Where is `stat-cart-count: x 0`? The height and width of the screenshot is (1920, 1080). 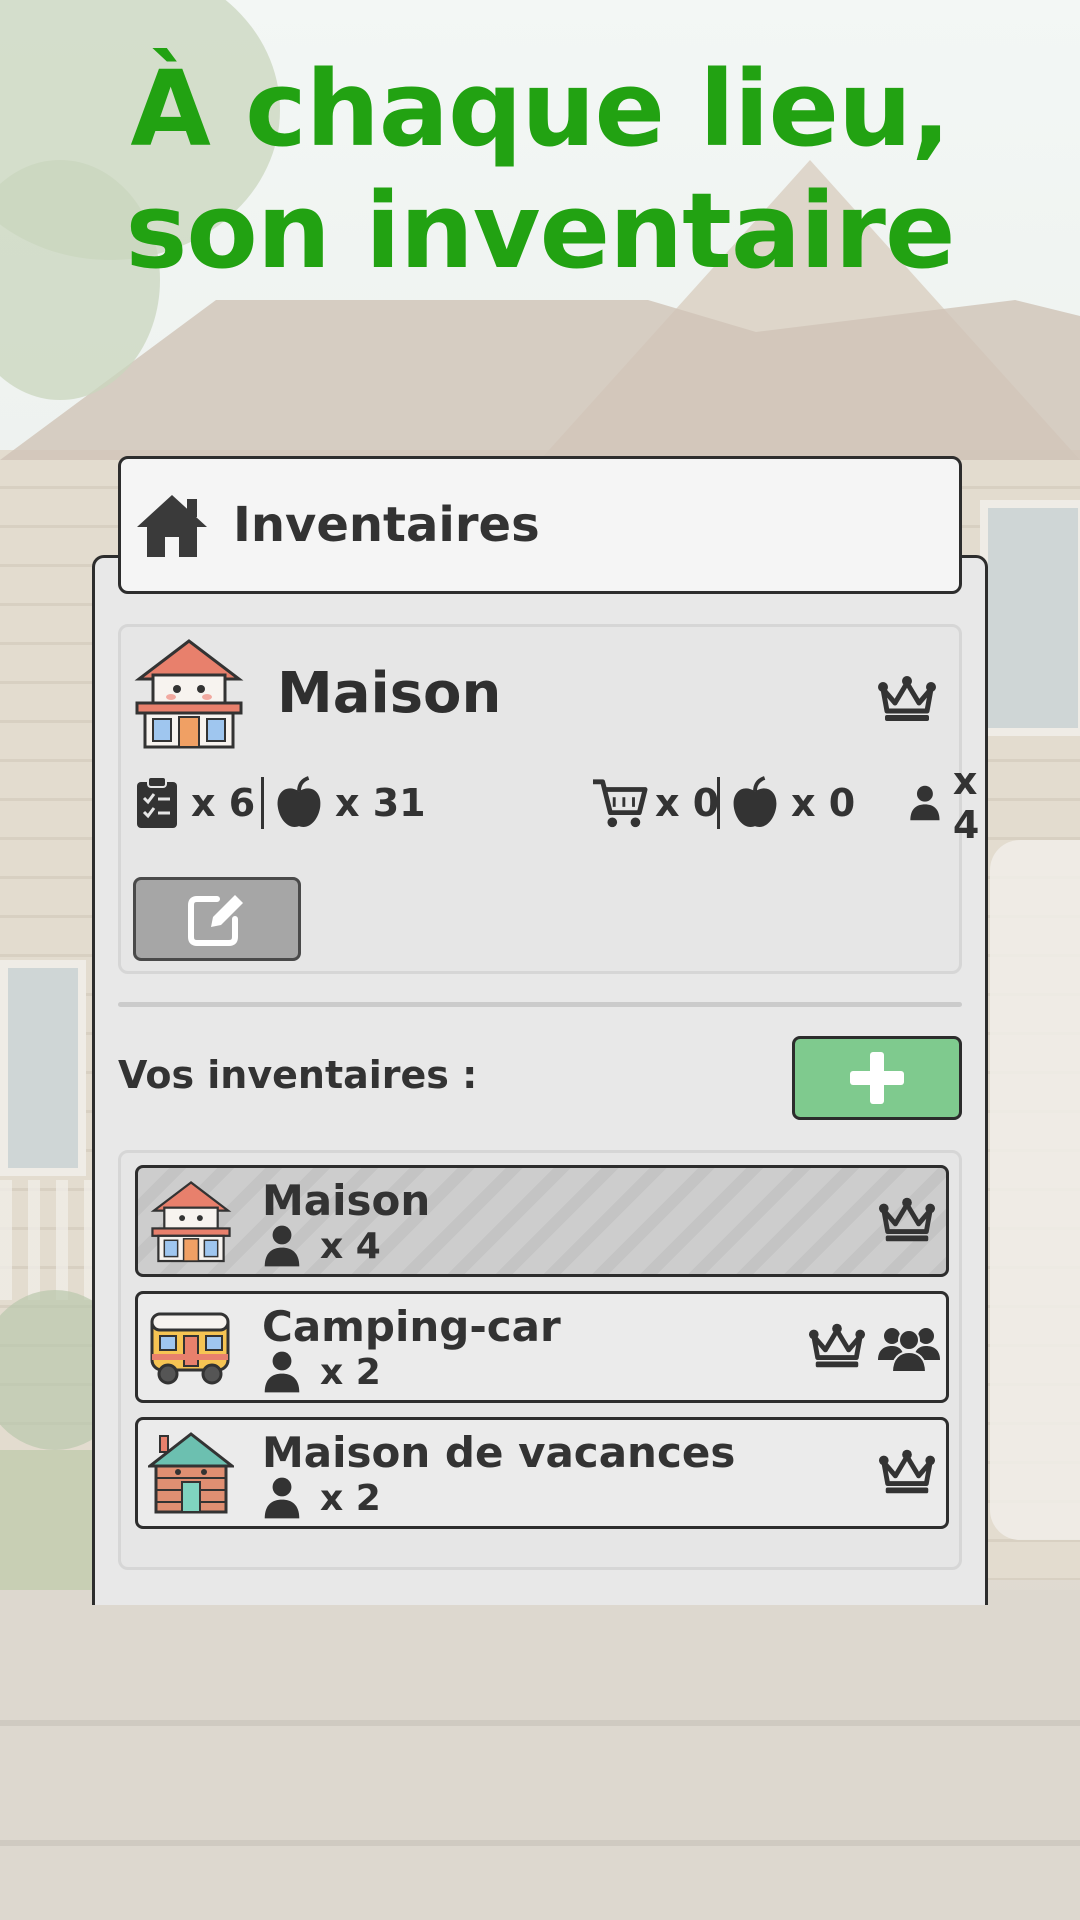 stat-cart-count: x 0 is located at coordinates (687, 803).